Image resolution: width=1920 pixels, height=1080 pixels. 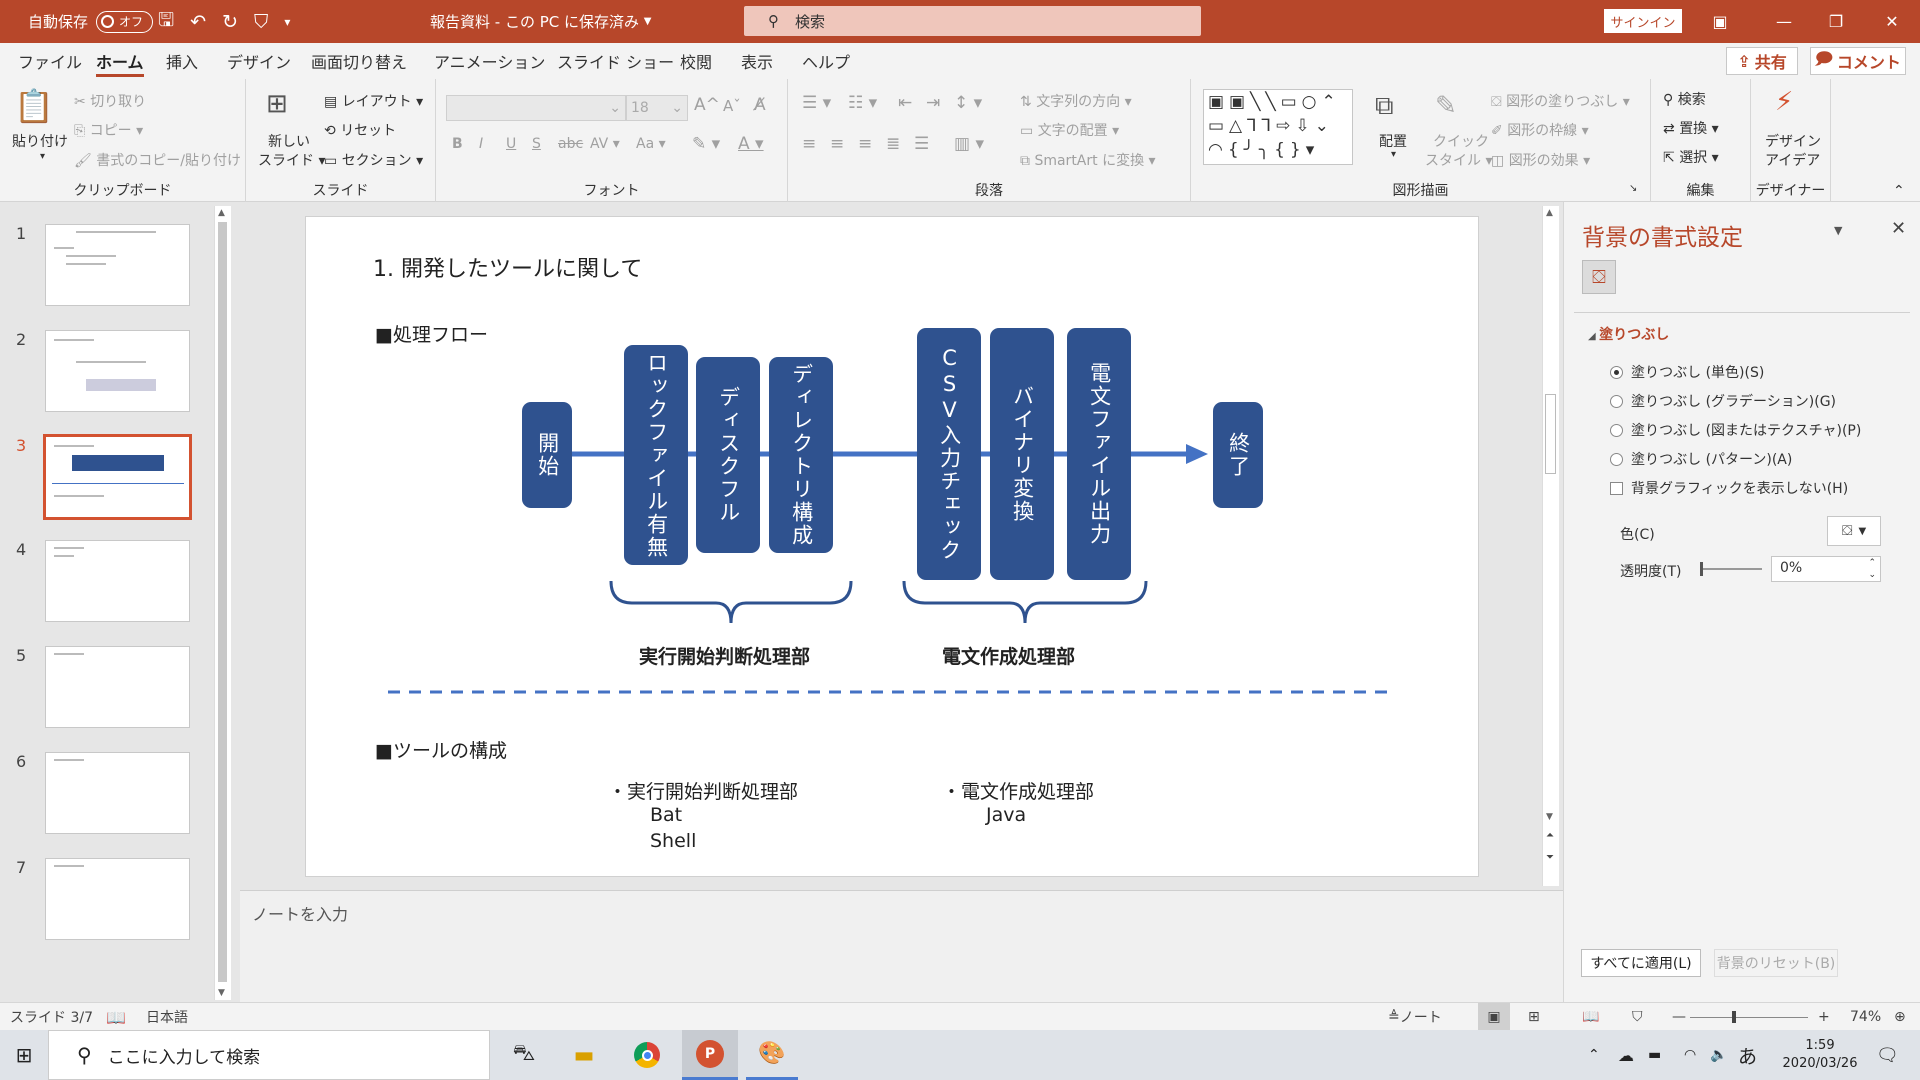 I want to click on design-ideas-line2: アイデア, so click(x=1792, y=160).